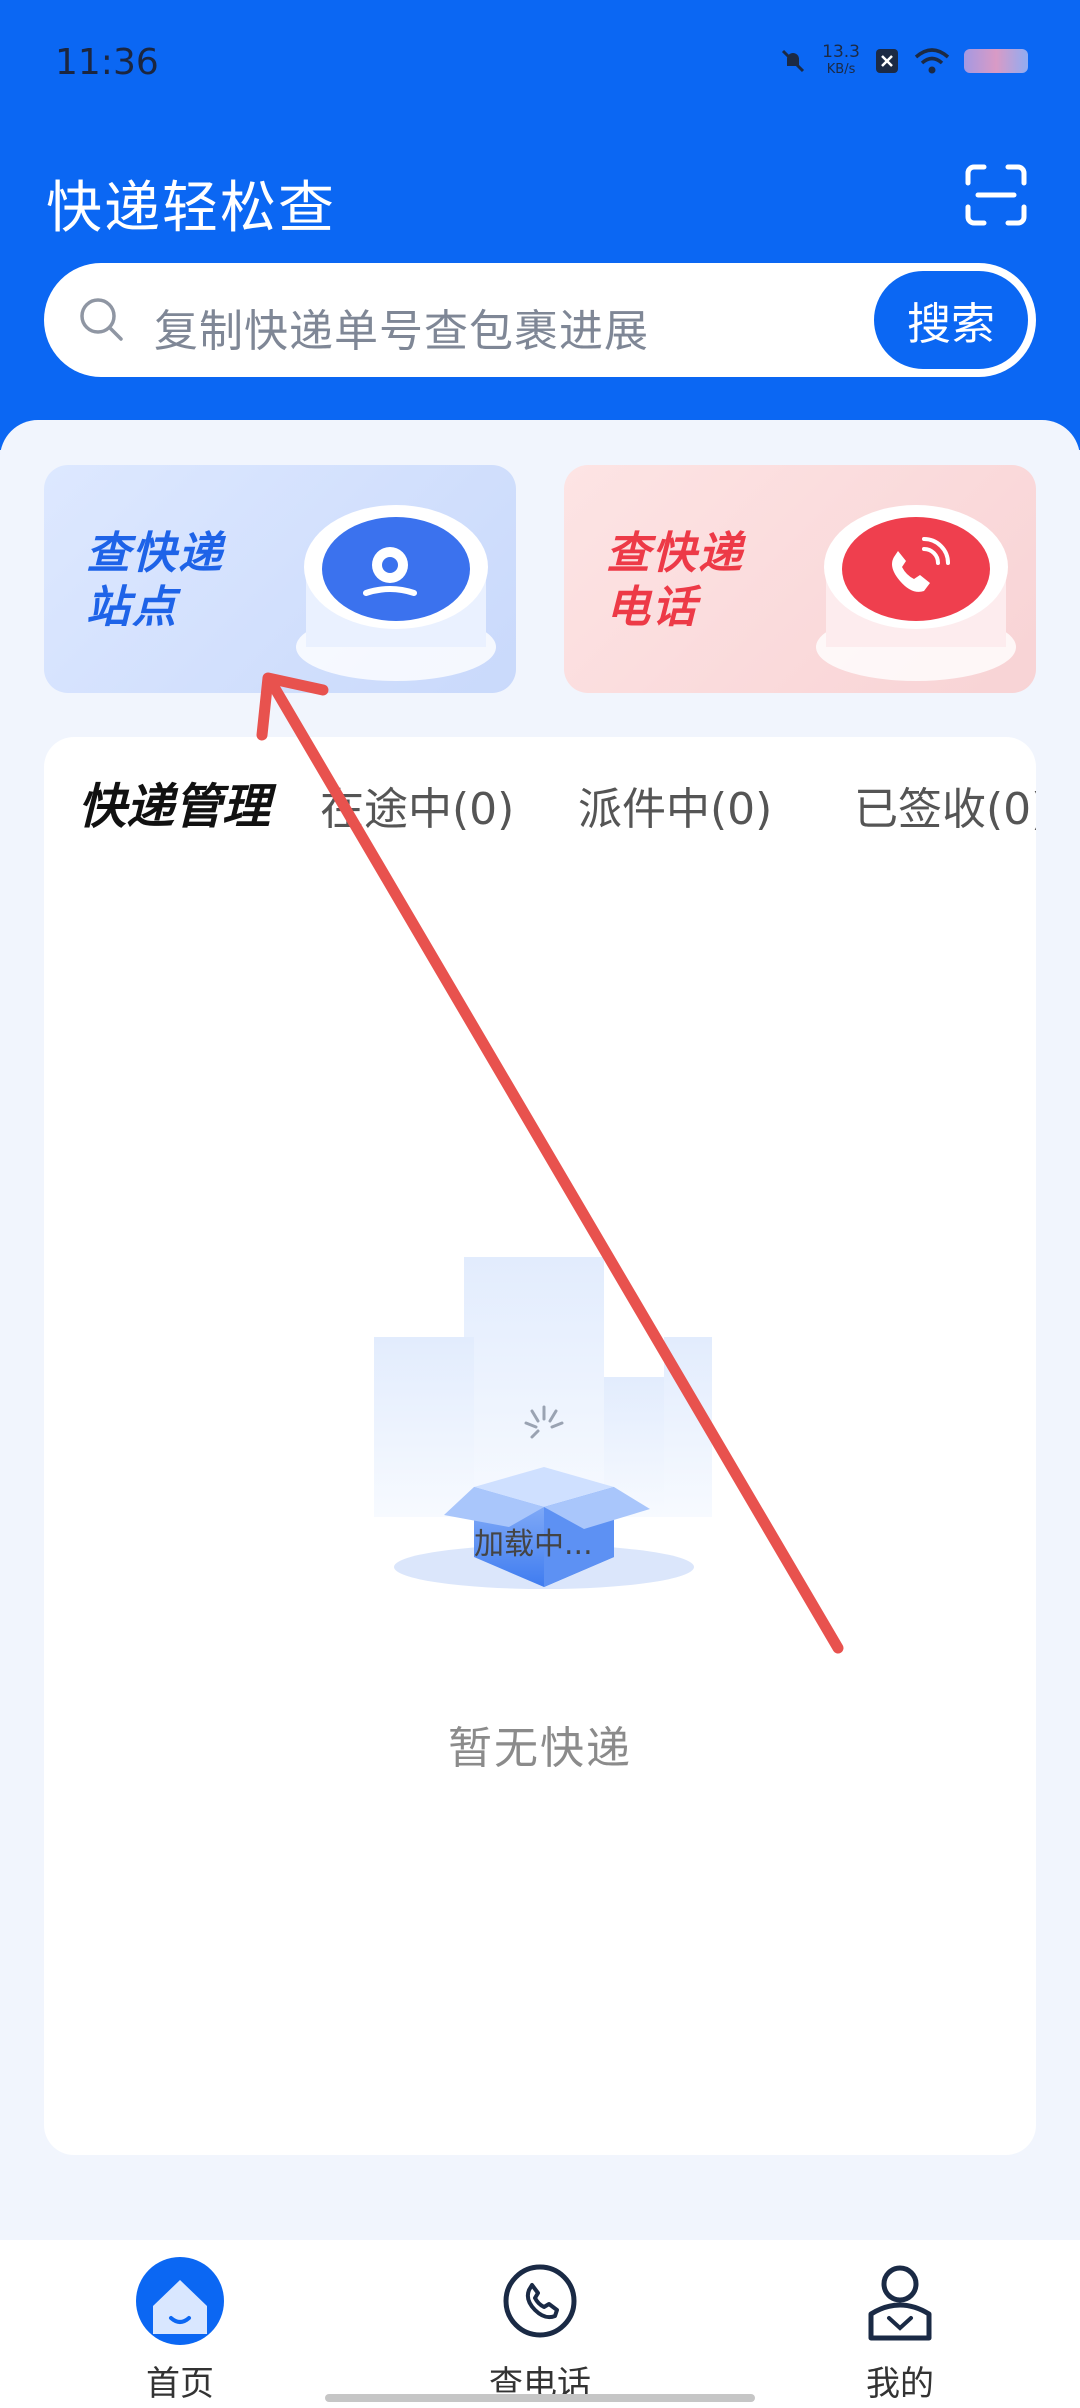 Image resolution: width=1080 pixels, height=2408 pixels. Describe the element at coordinates (675, 581) in the screenshot. I see `phone-card-title: 查快递 电话` at that location.